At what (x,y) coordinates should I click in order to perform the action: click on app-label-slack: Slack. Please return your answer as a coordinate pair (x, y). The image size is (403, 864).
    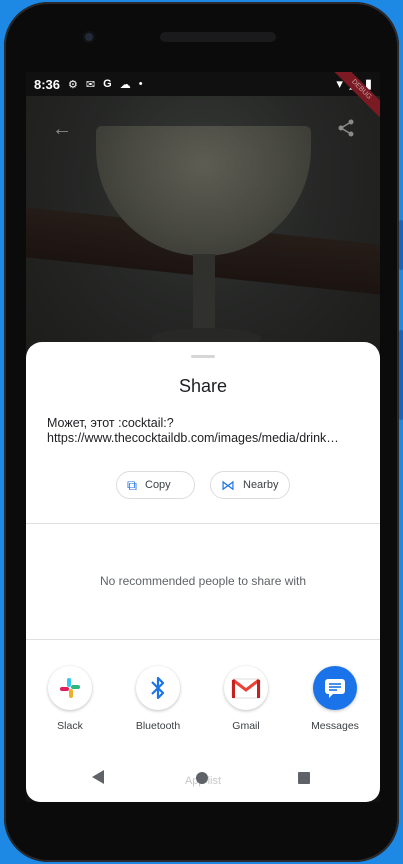
    Looking at the image, I should click on (70, 726).